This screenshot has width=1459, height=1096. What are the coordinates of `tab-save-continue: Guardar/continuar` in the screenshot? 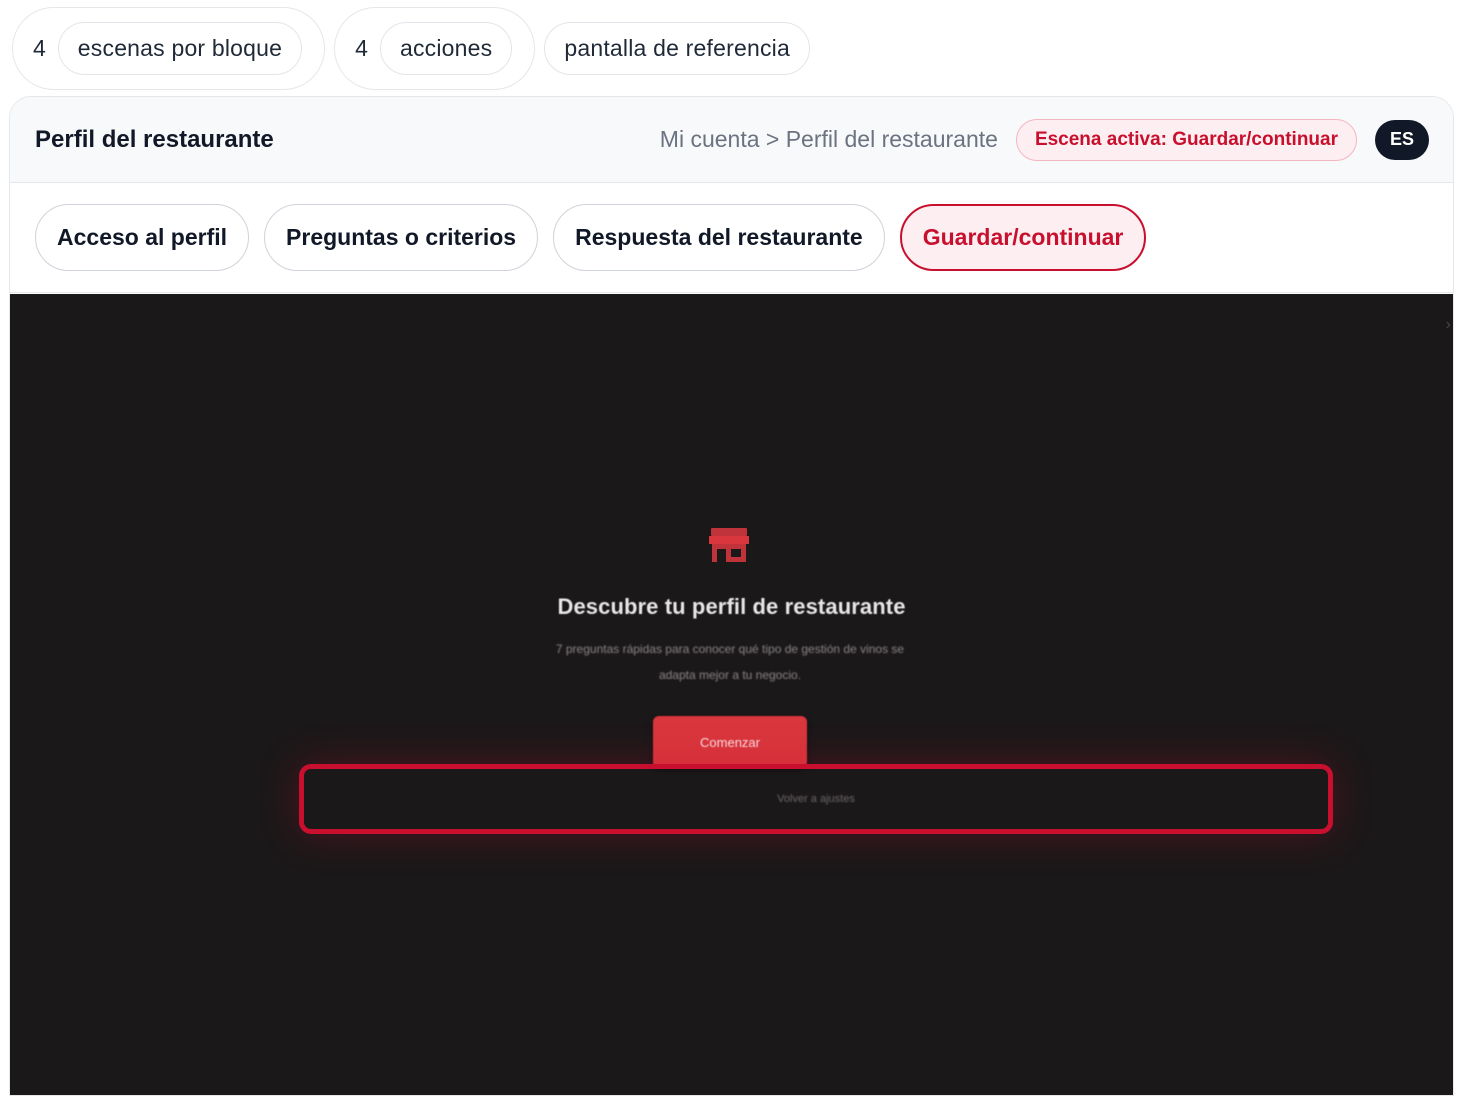 It's located at (1023, 237).